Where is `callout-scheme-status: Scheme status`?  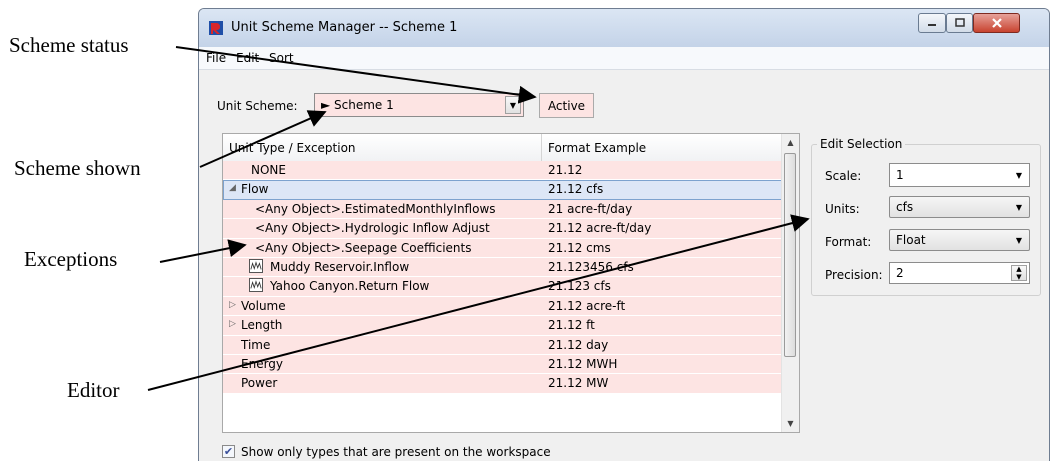 callout-scheme-status: Scheme status is located at coordinates (69, 45).